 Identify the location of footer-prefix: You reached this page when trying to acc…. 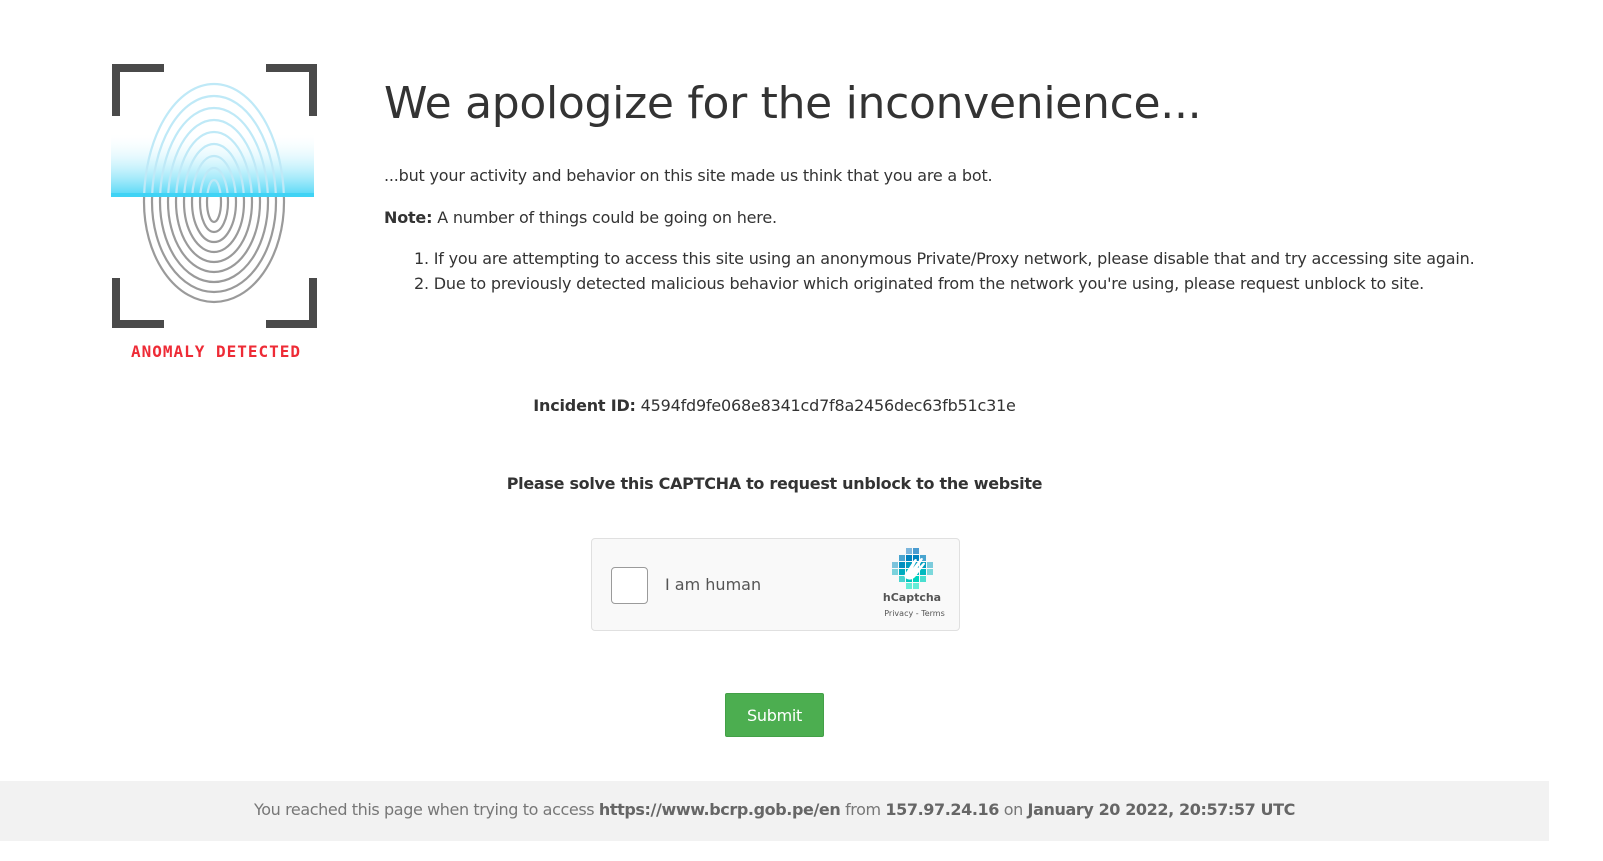
(424, 809).